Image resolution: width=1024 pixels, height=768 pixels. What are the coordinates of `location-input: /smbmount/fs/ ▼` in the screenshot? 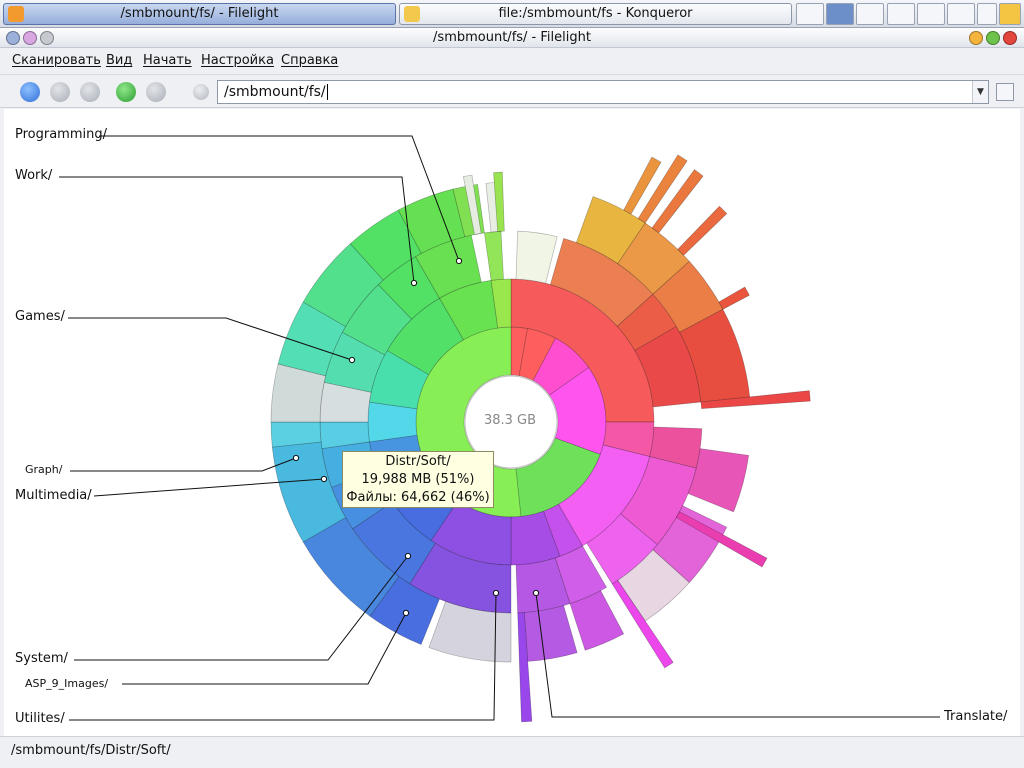 It's located at (603, 92).